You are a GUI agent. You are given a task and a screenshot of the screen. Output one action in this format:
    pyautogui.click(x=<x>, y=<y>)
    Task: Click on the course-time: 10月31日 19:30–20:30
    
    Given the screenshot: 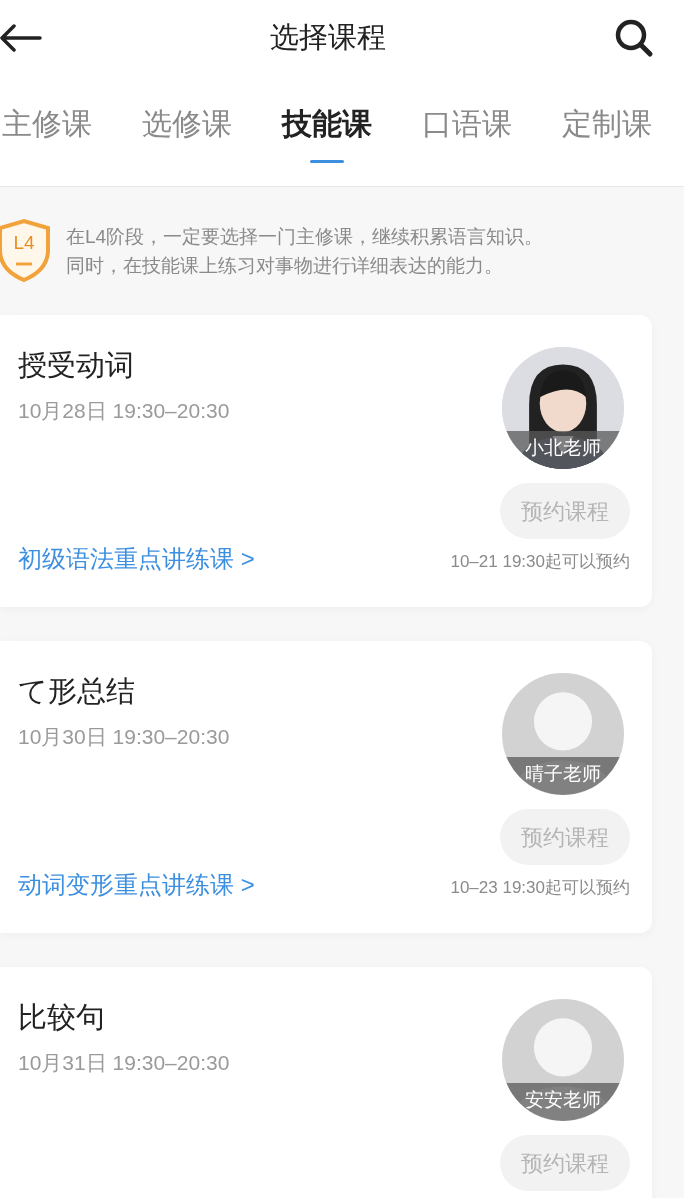 What is the action you would take?
    pyautogui.click(x=124, y=1063)
    